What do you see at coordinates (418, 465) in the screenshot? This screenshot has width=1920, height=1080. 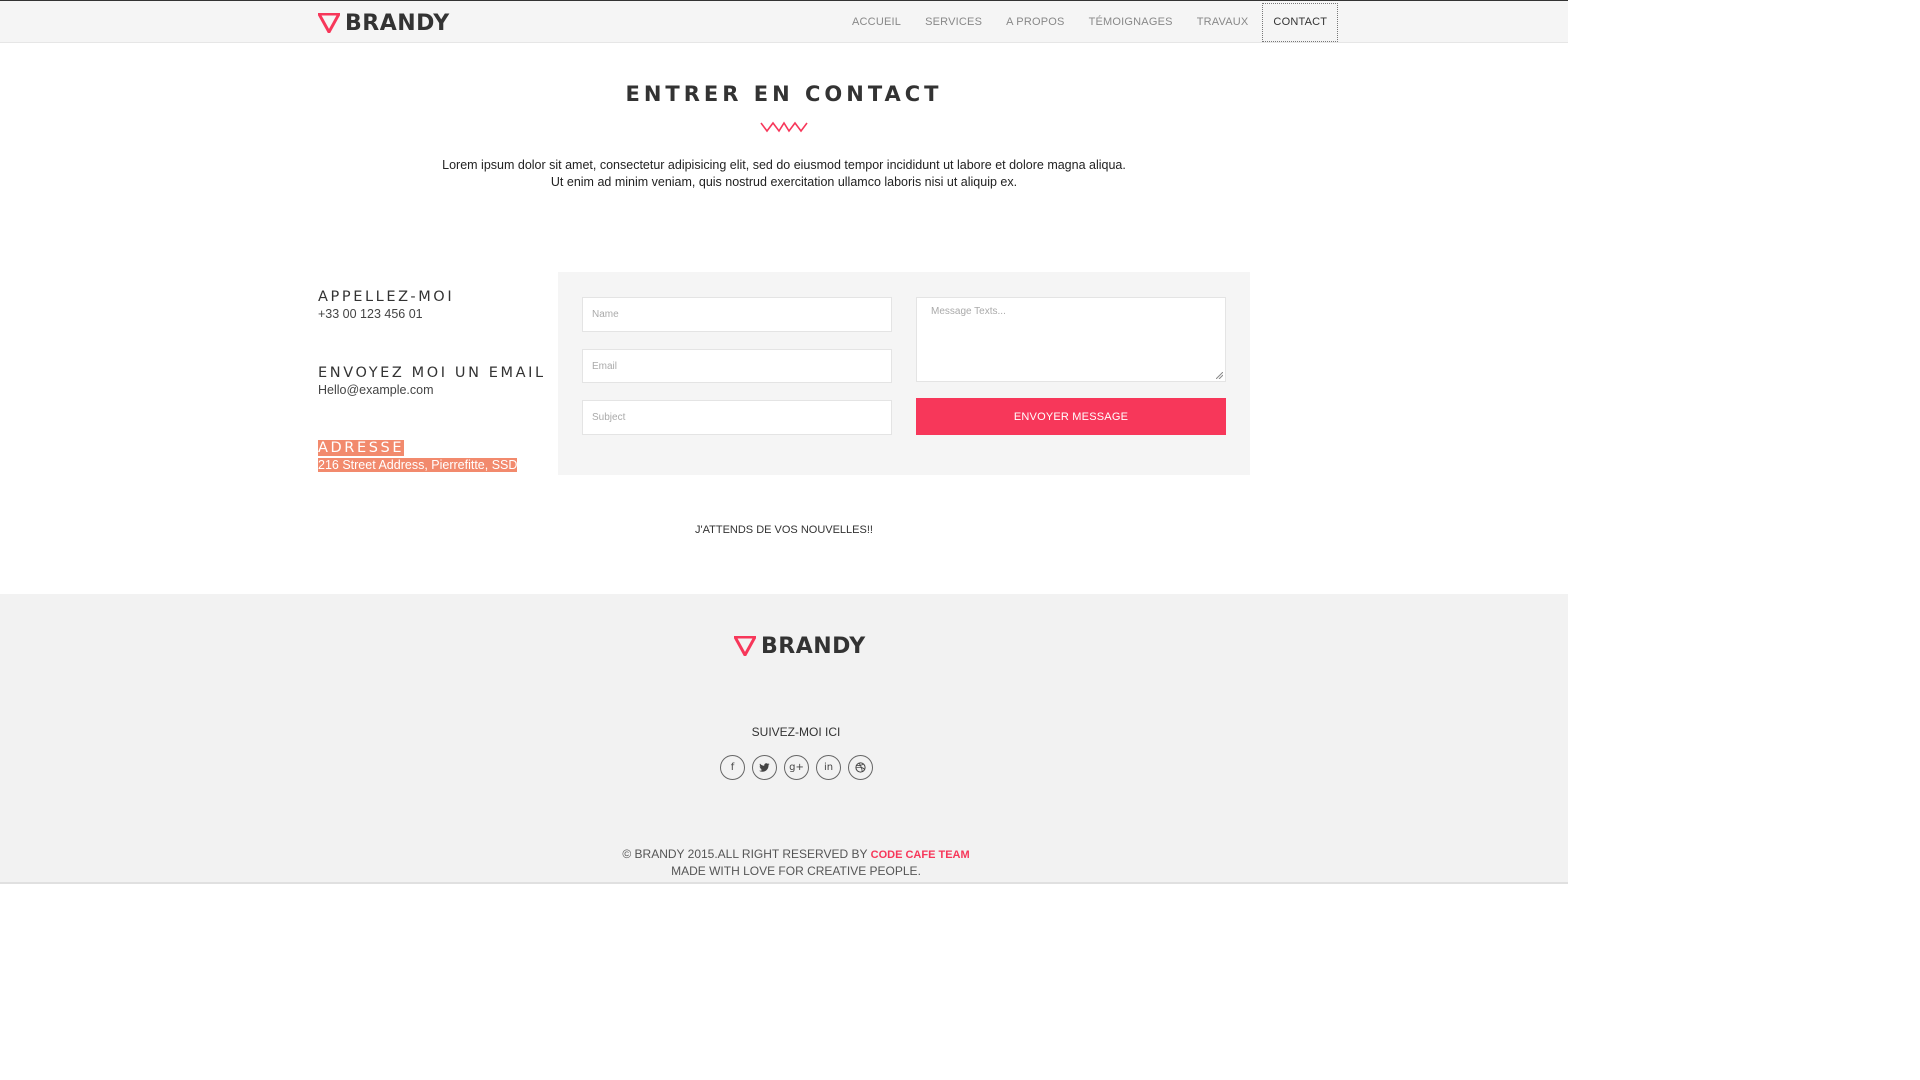 I see `address-text: 216 Street Address, Pierrefitte, SSD` at bounding box center [418, 465].